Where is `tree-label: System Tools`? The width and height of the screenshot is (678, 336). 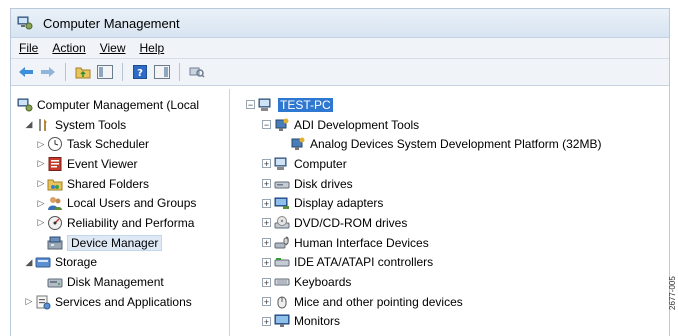
tree-label: System Tools is located at coordinates (91, 124).